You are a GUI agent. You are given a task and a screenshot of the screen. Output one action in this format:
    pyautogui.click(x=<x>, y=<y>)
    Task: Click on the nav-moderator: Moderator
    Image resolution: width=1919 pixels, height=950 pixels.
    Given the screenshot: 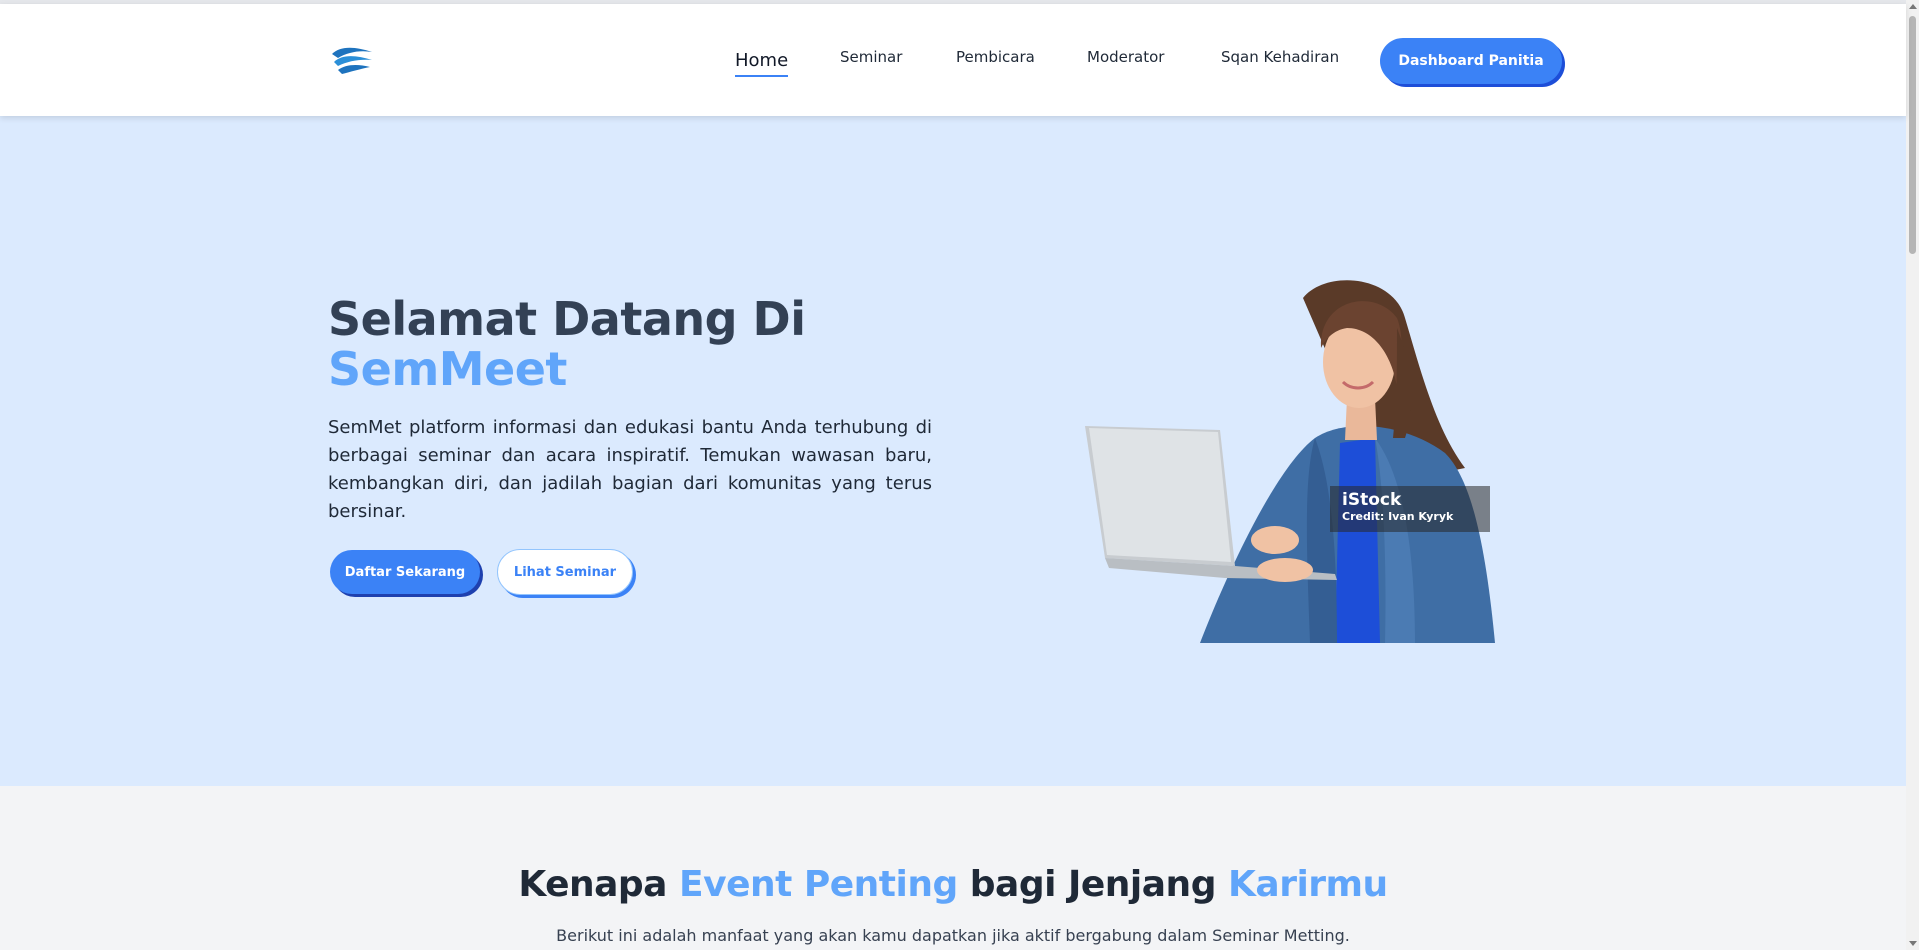 What is the action you would take?
    pyautogui.click(x=1125, y=57)
    